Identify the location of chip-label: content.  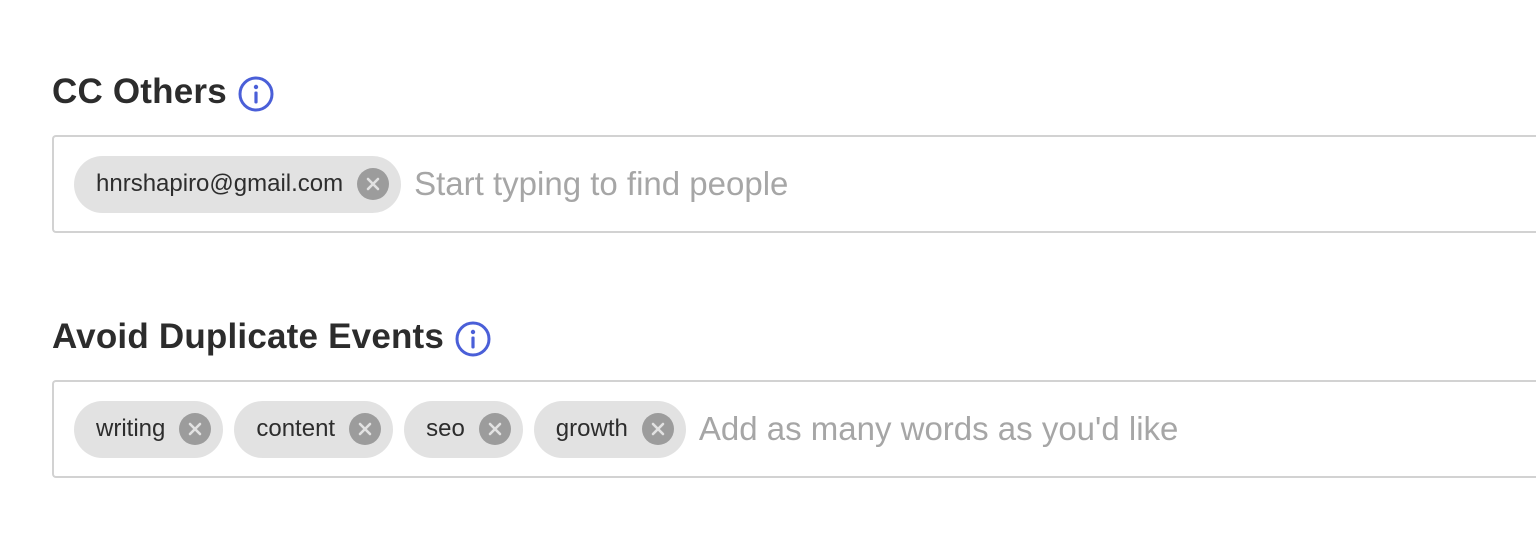
(296, 428).